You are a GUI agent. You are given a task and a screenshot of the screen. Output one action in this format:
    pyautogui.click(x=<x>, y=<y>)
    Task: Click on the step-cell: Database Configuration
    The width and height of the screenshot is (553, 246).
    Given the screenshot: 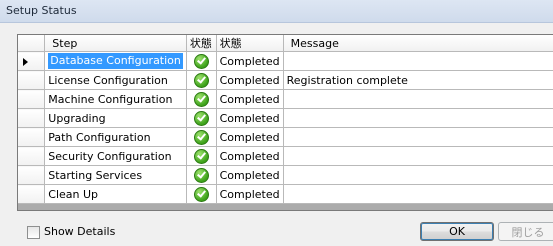 What is the action you would take?
    pyautogui.click(x=115, y=61)
    